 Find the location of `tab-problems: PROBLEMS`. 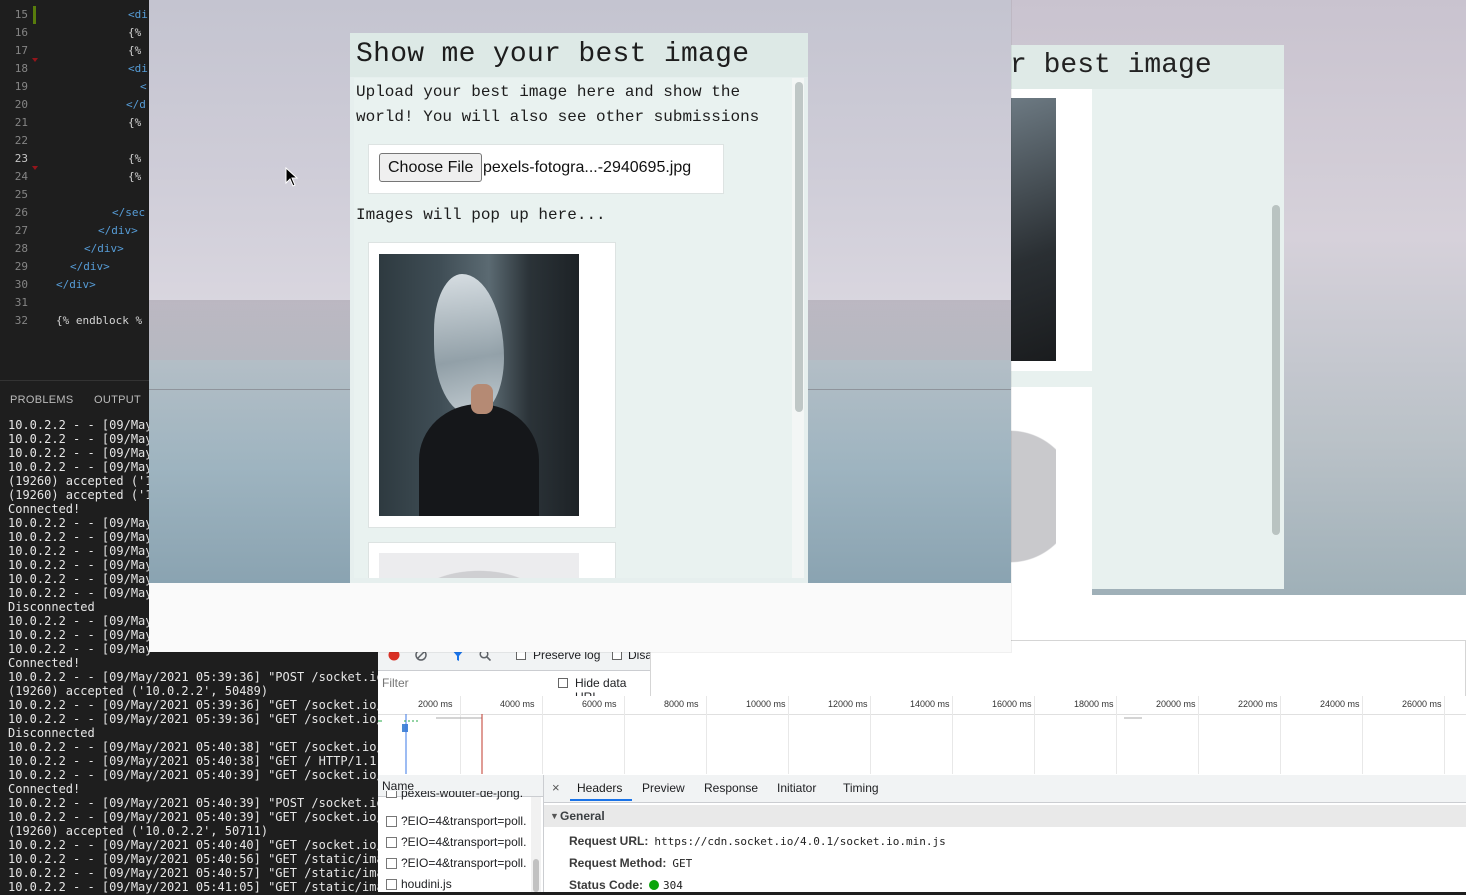

tab-problems: PROBLEMS is located at coordinates (42, 400).